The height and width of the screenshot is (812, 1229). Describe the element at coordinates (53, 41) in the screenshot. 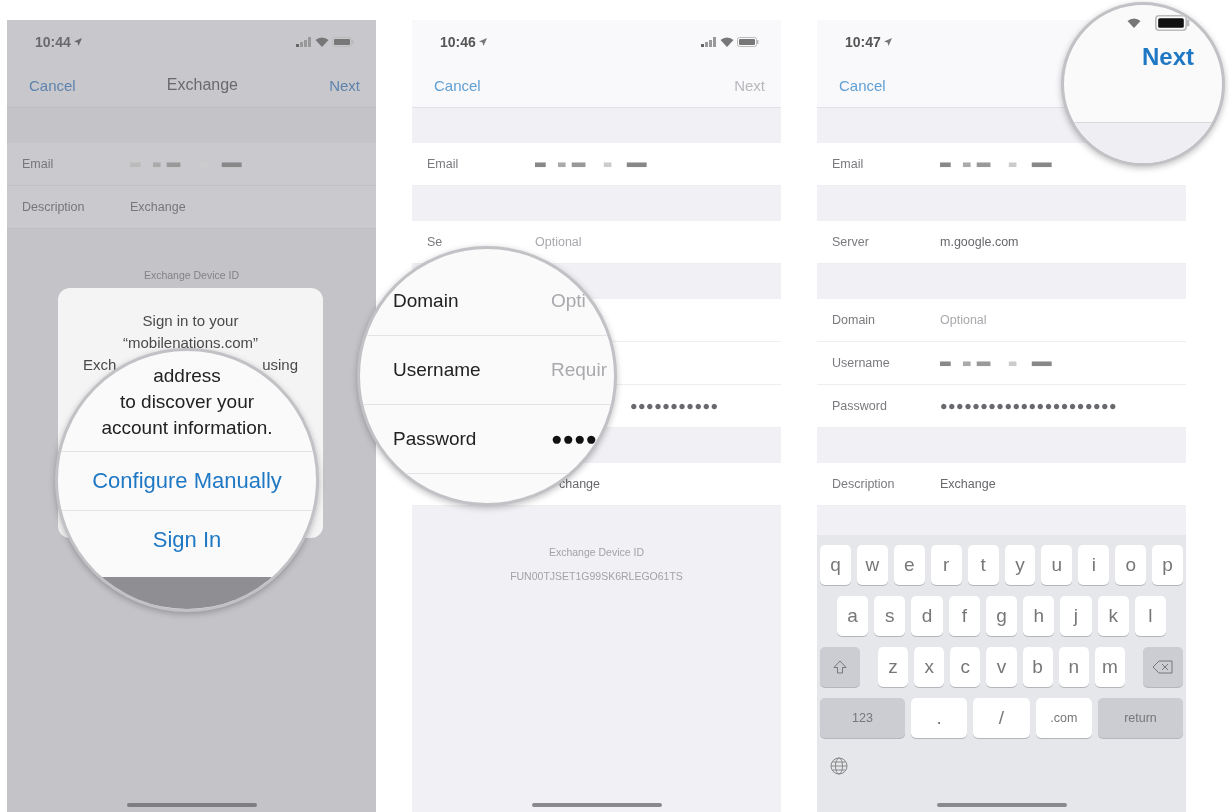

I see `status-time: 10:44` at that location.